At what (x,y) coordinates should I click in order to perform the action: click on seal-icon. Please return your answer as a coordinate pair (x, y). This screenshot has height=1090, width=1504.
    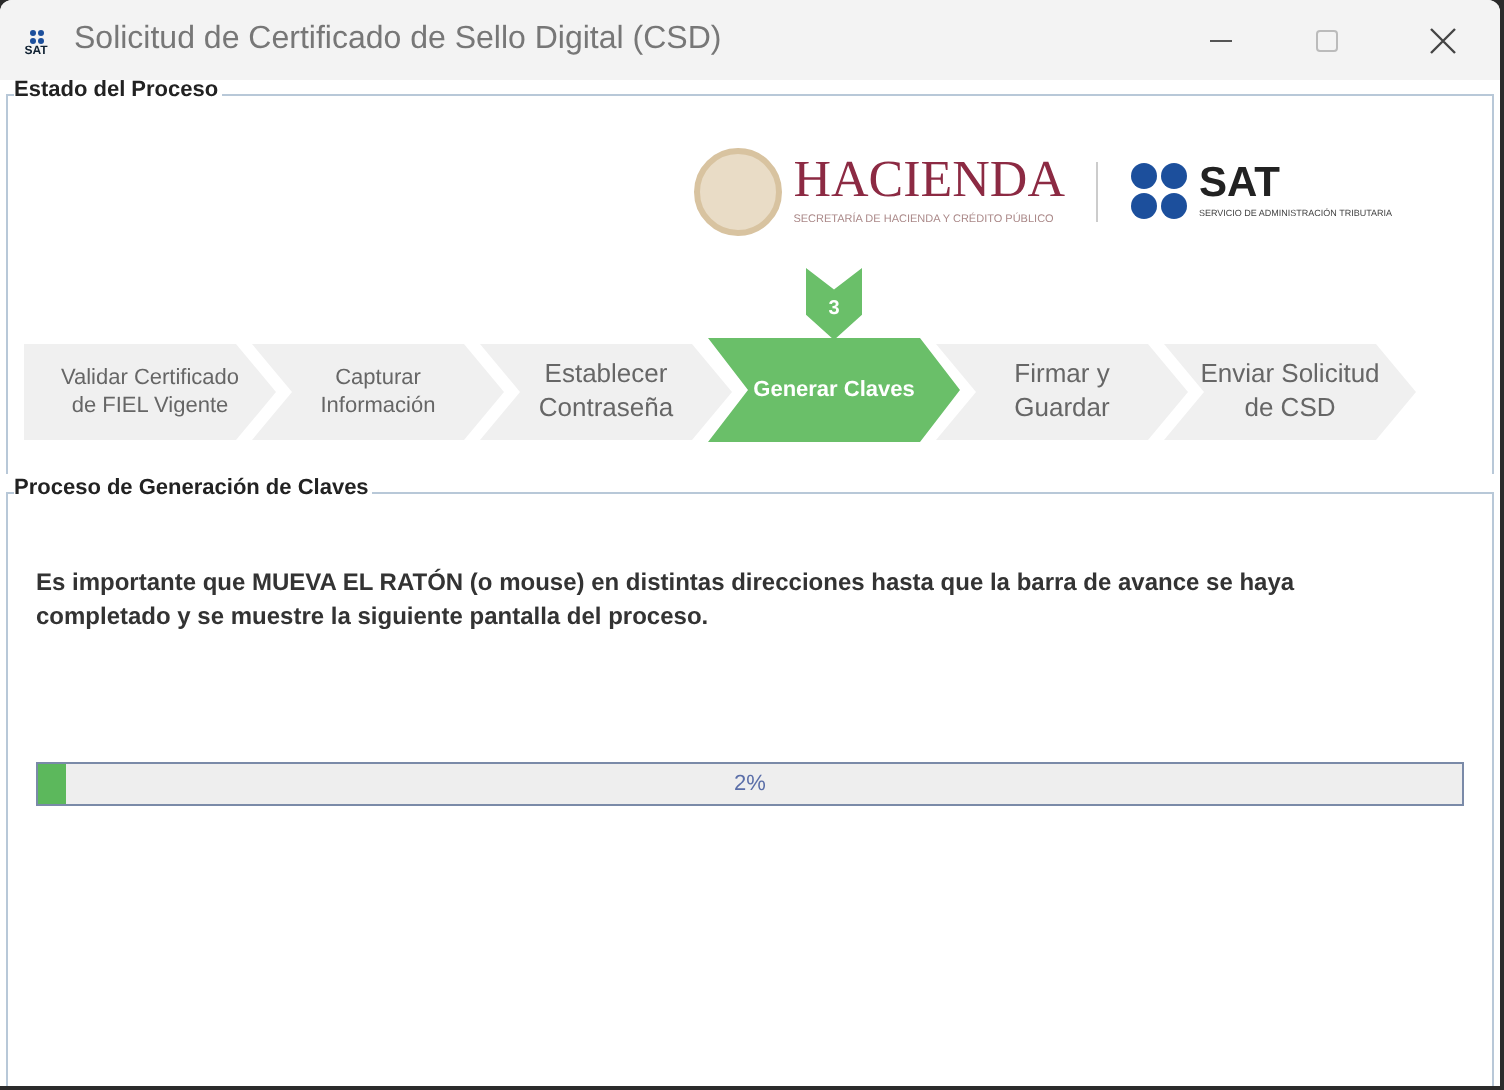
    Looking at the image, I should click on (737, 192).